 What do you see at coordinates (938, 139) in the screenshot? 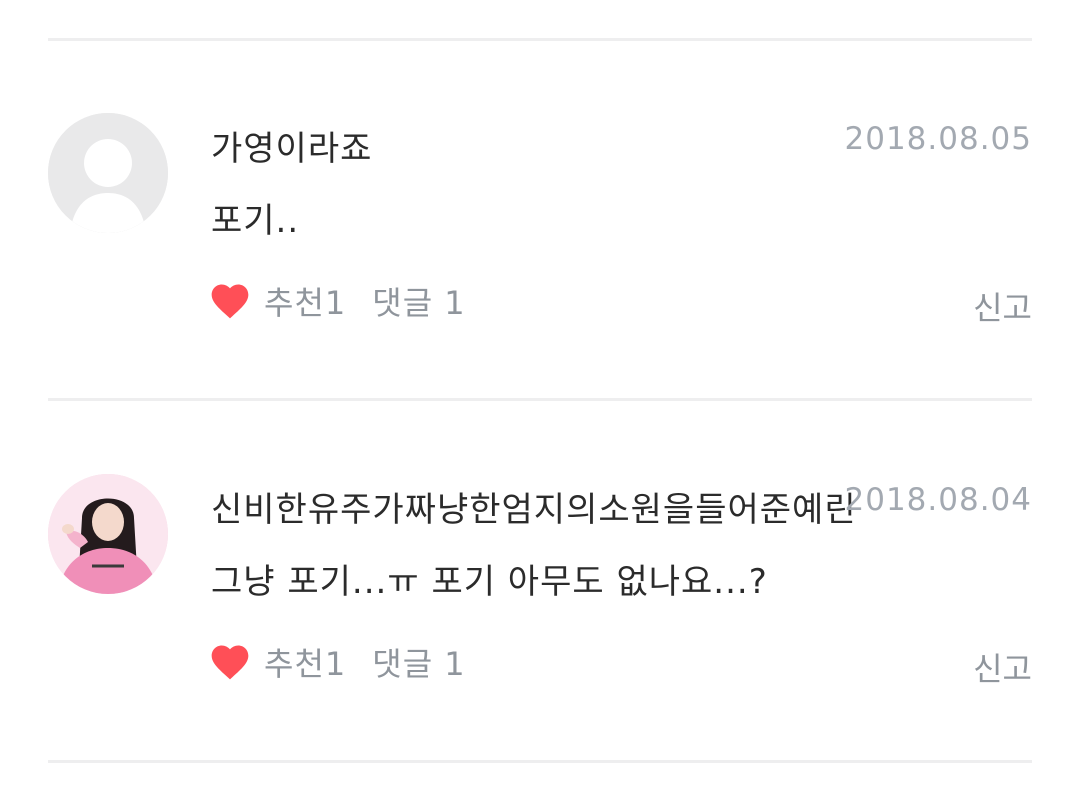
I see `comment-date: 2018.08.05` at bounding box center [938, 139].